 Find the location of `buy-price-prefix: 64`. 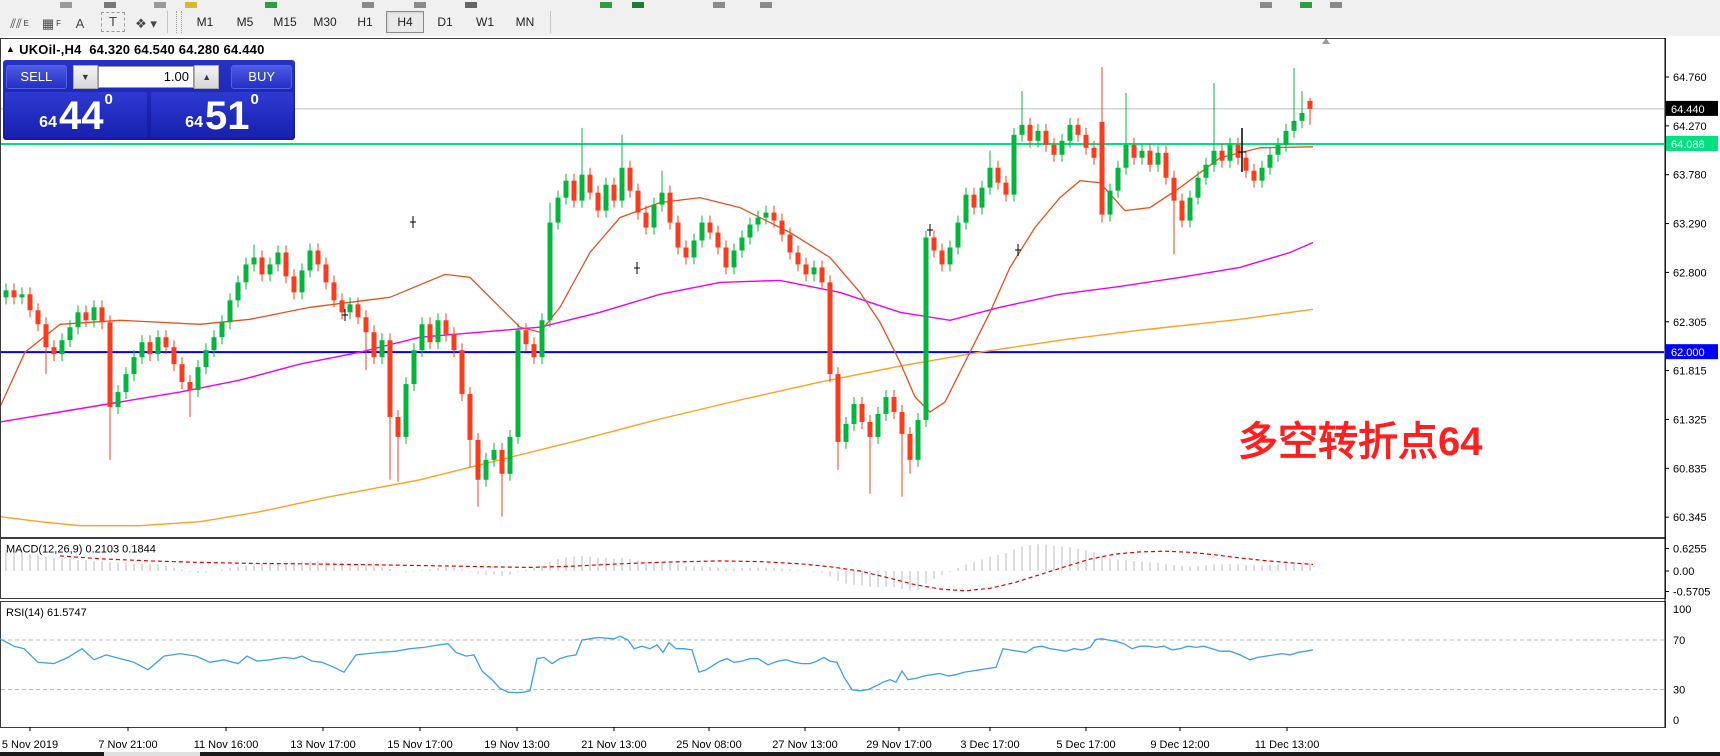

buy-price-prefix: 64 is located at coordinates (194, 122).